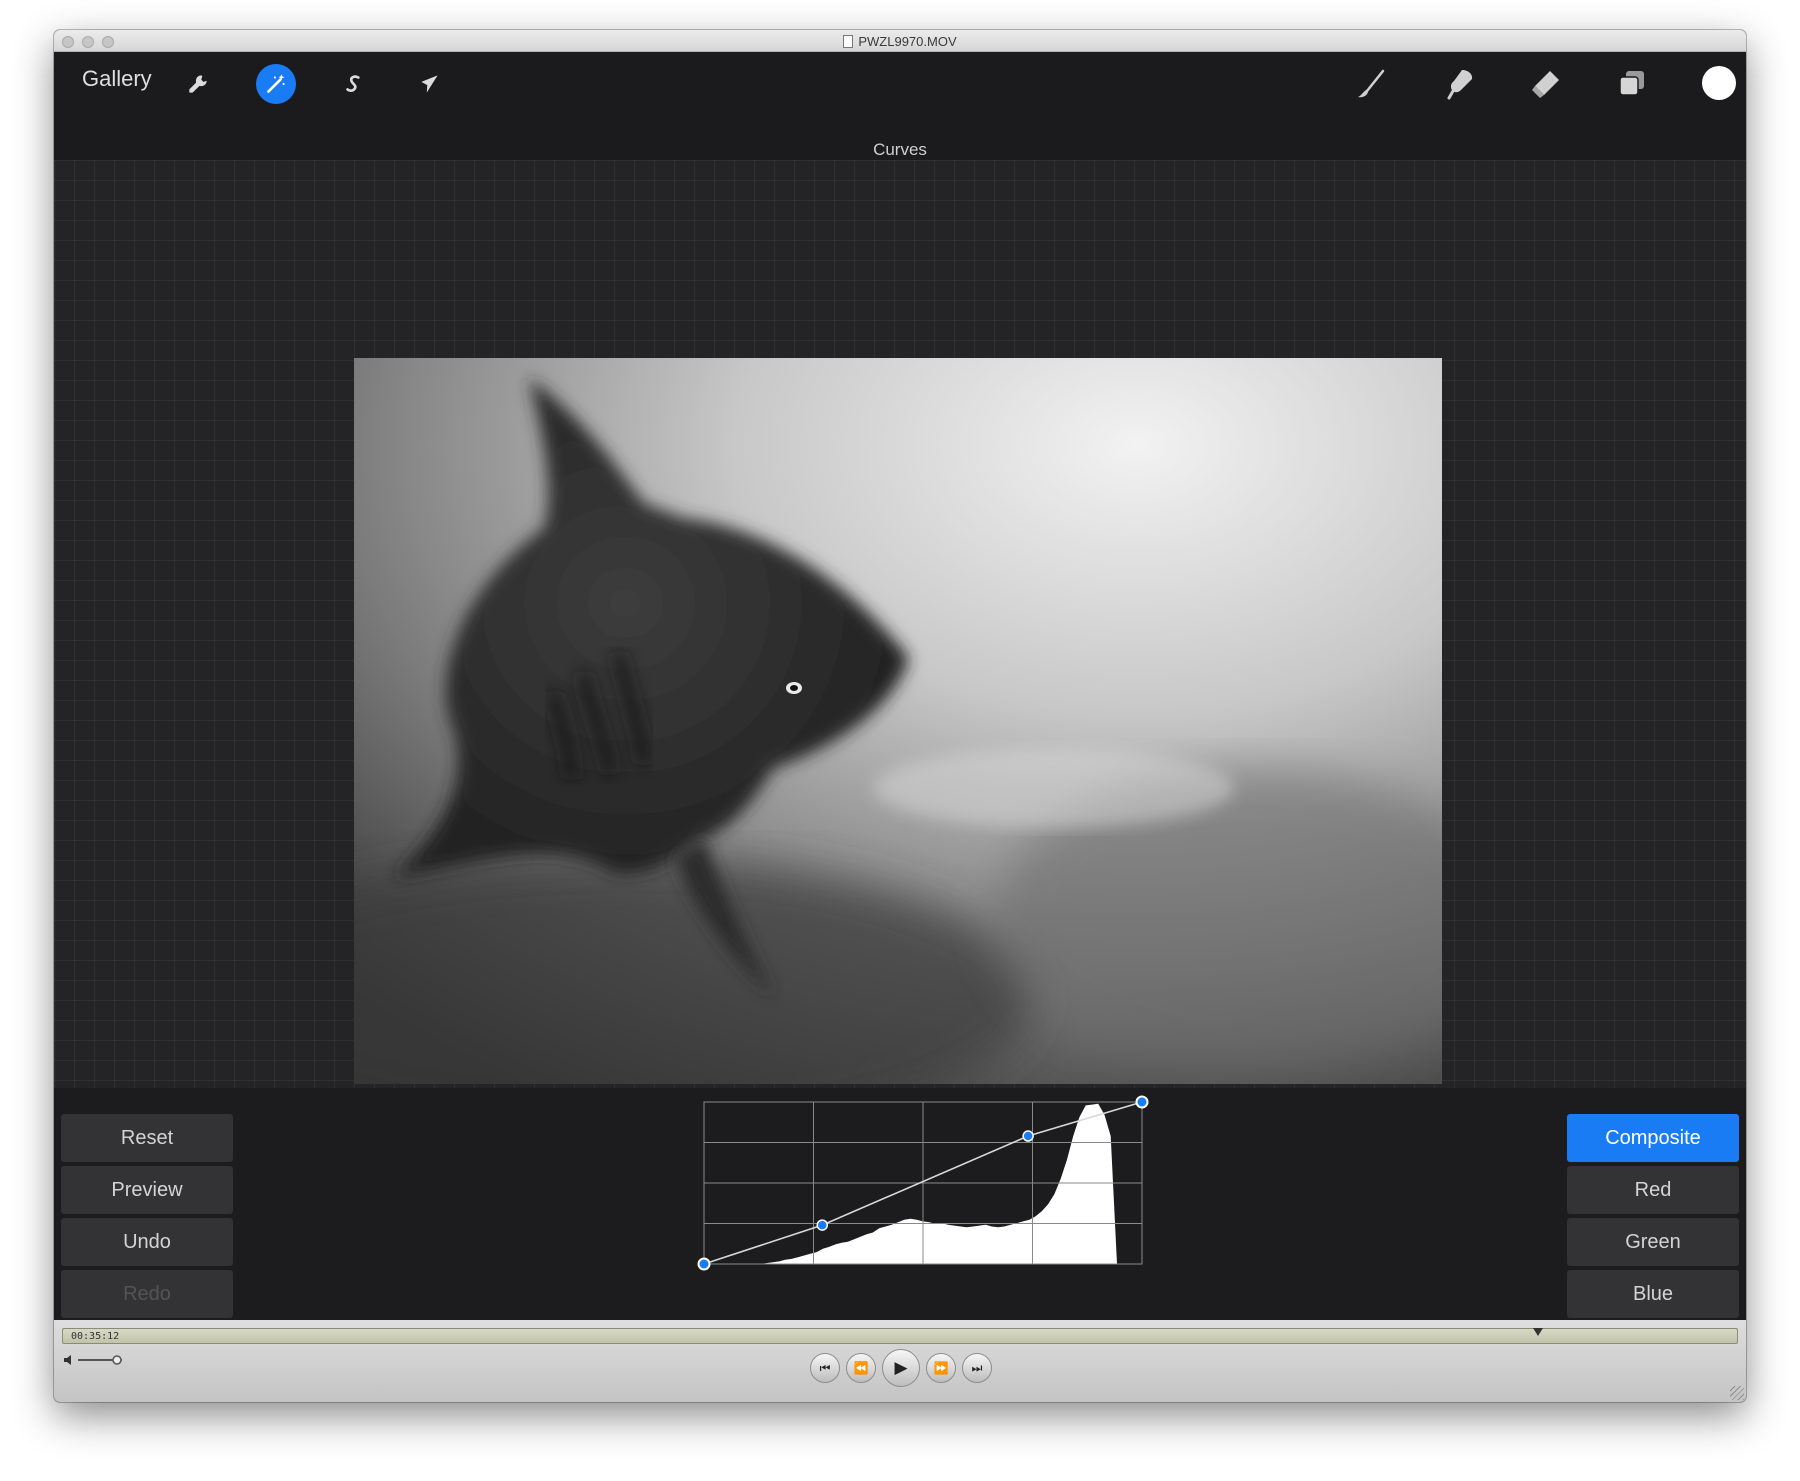 This screenshot has width=1800, height=1481. What do you see at coordinates (1653, 1242) in the screenshot?
I see `green-channel-button: Green` at bounding box center [1653, 1242].